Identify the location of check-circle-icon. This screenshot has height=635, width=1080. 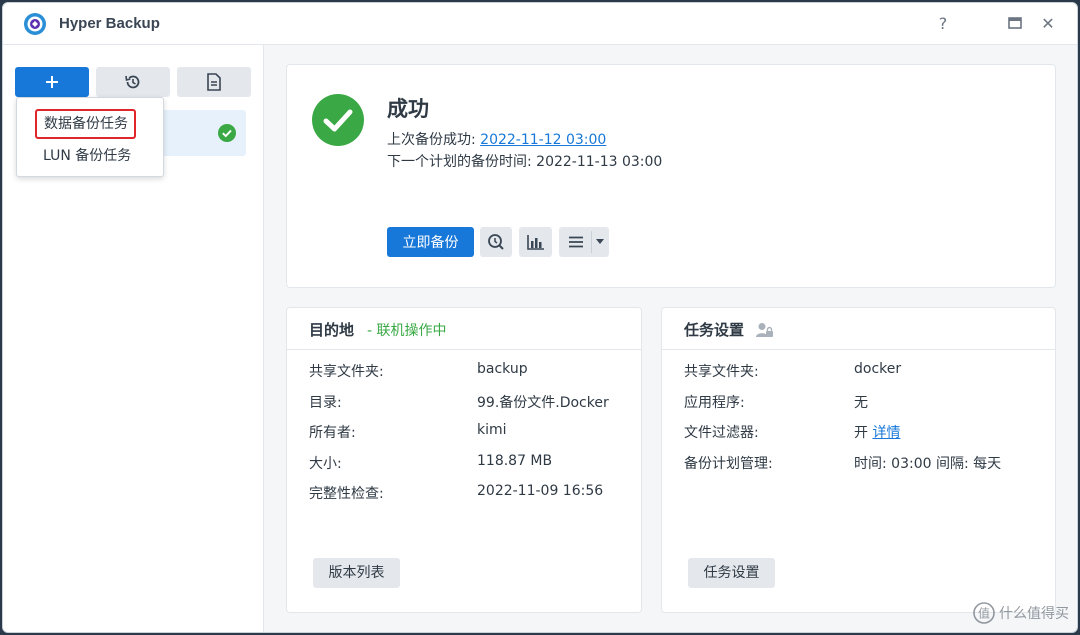
(227, 133).